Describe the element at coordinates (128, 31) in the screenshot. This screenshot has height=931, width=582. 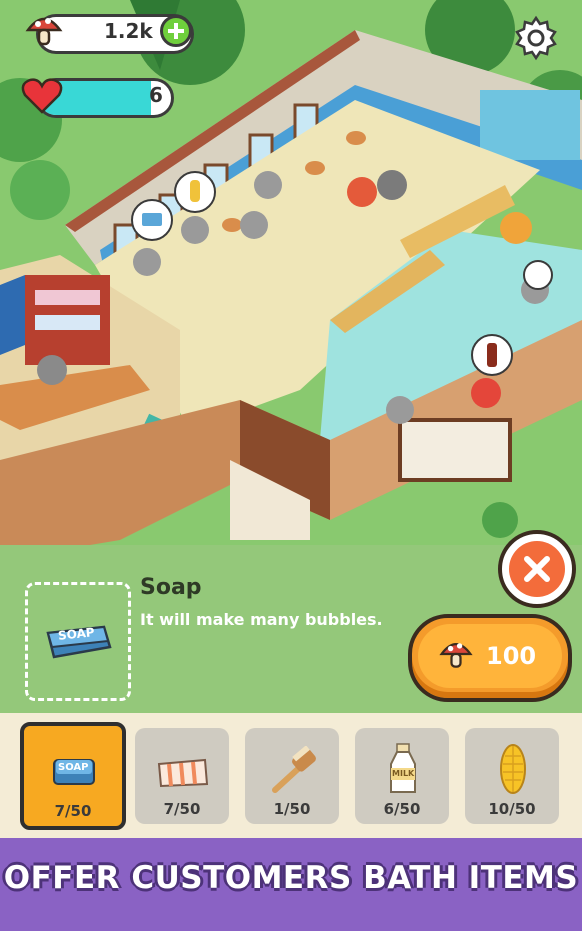
I see `coin-amount: 1.2k` at that location.